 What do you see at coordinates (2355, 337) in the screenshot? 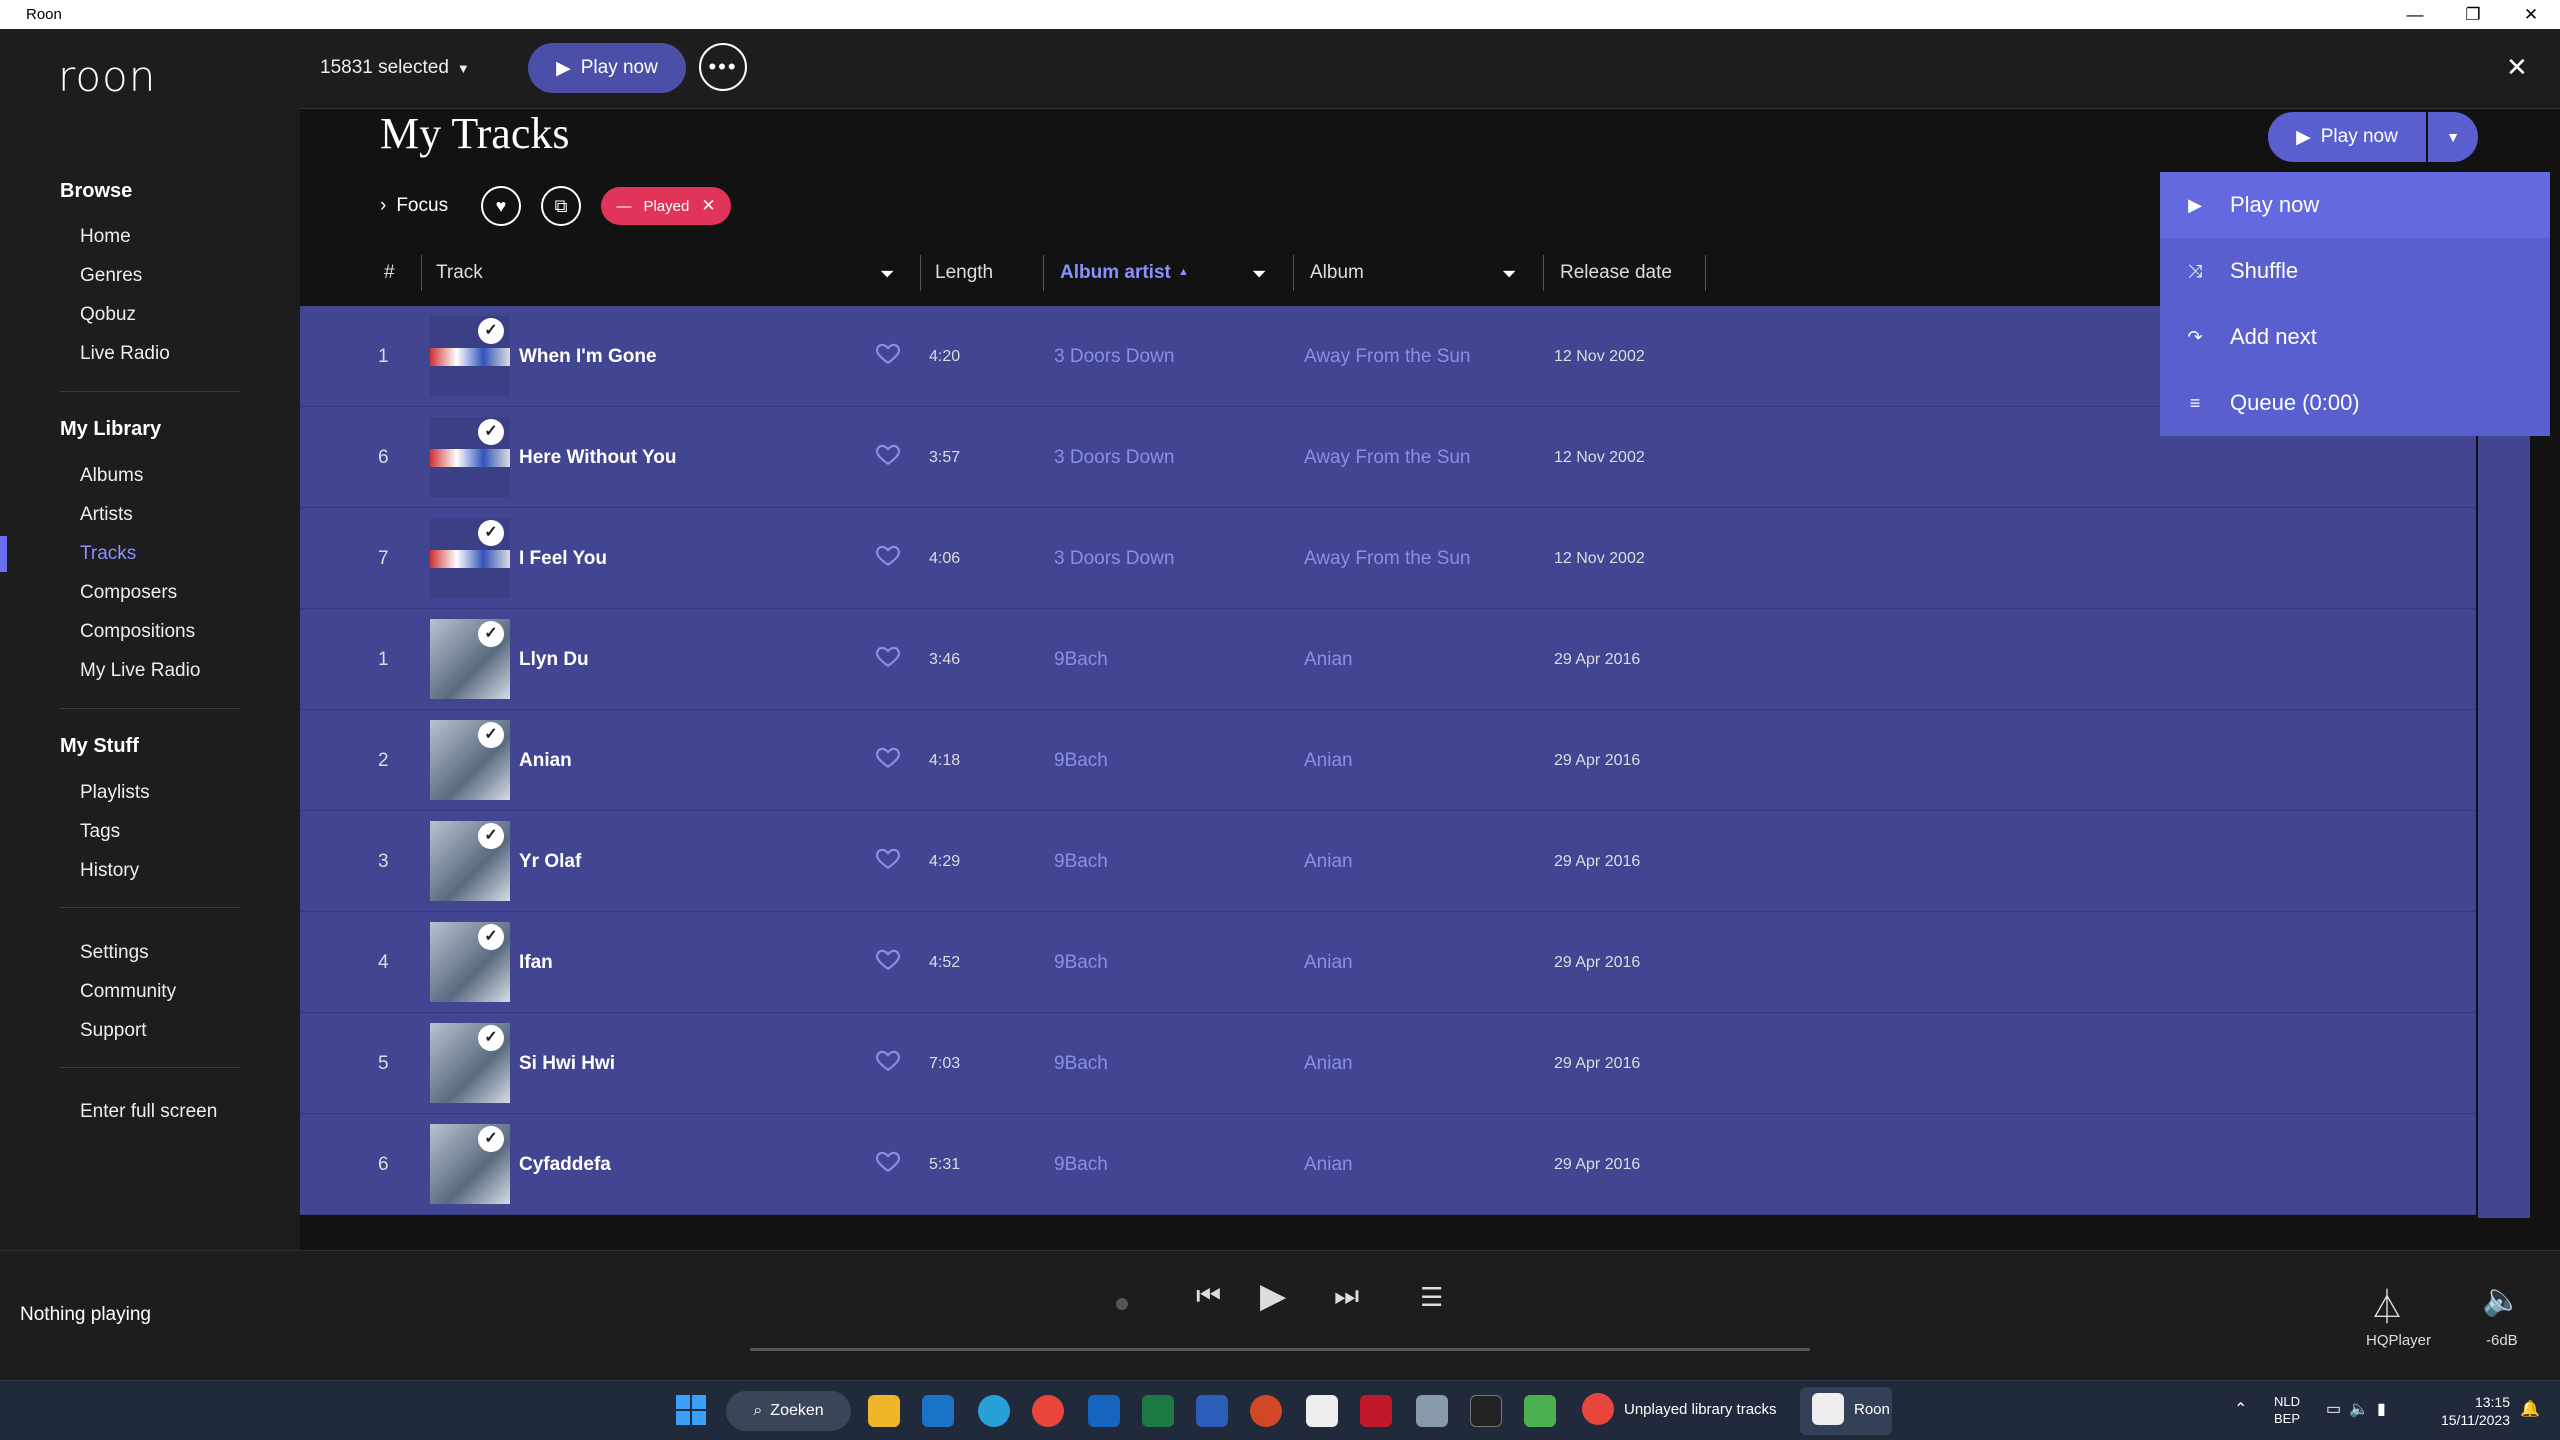
I see `menu-item-add-next: ↷ Add next` at bounding box center [2355, 337].